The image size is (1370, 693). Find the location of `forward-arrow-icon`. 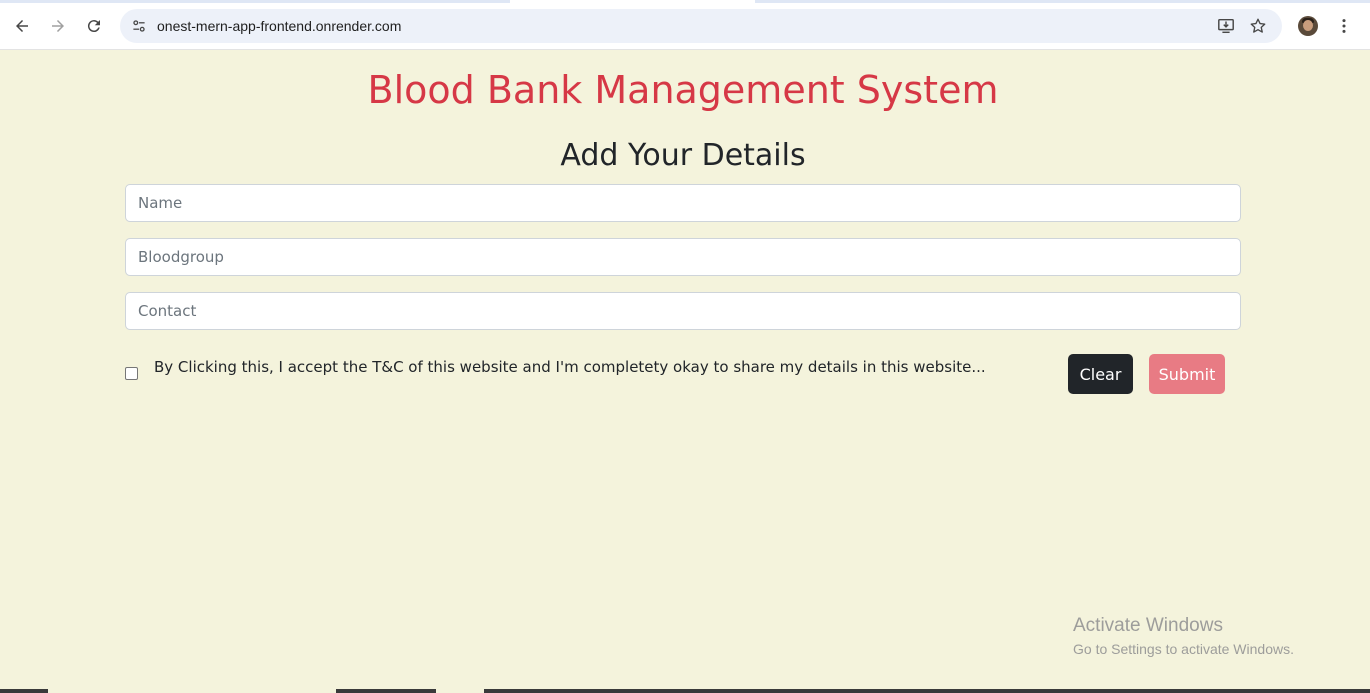

forward-arrow-icon is located at coordinates (58, 26).